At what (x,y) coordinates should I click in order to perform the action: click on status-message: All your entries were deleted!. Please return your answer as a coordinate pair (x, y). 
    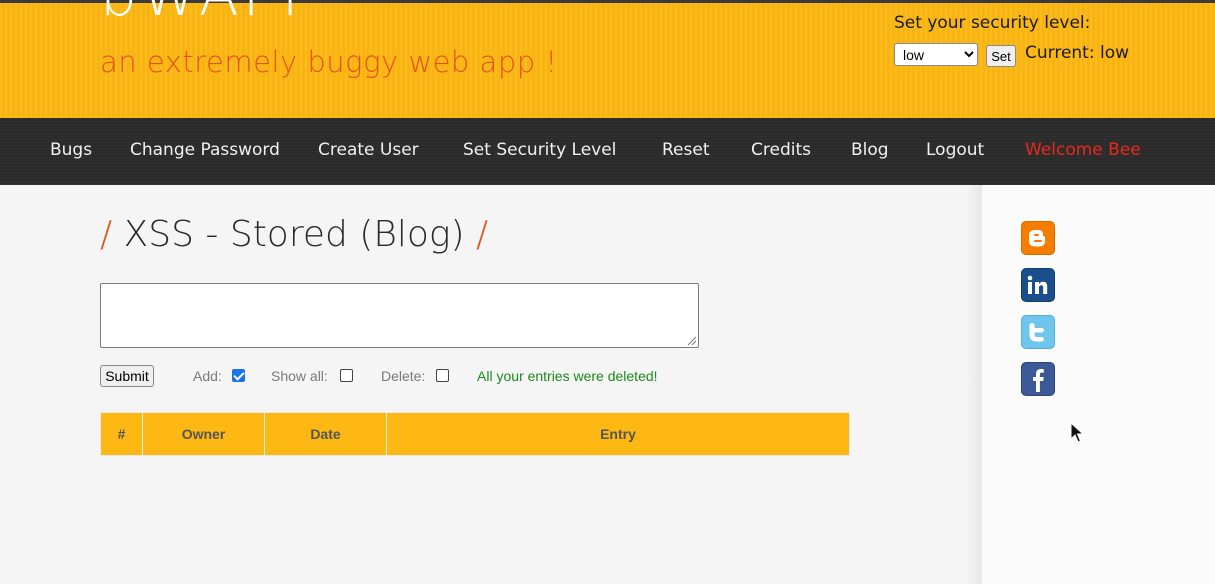
    Looking at the image, I should click on (567, 376).